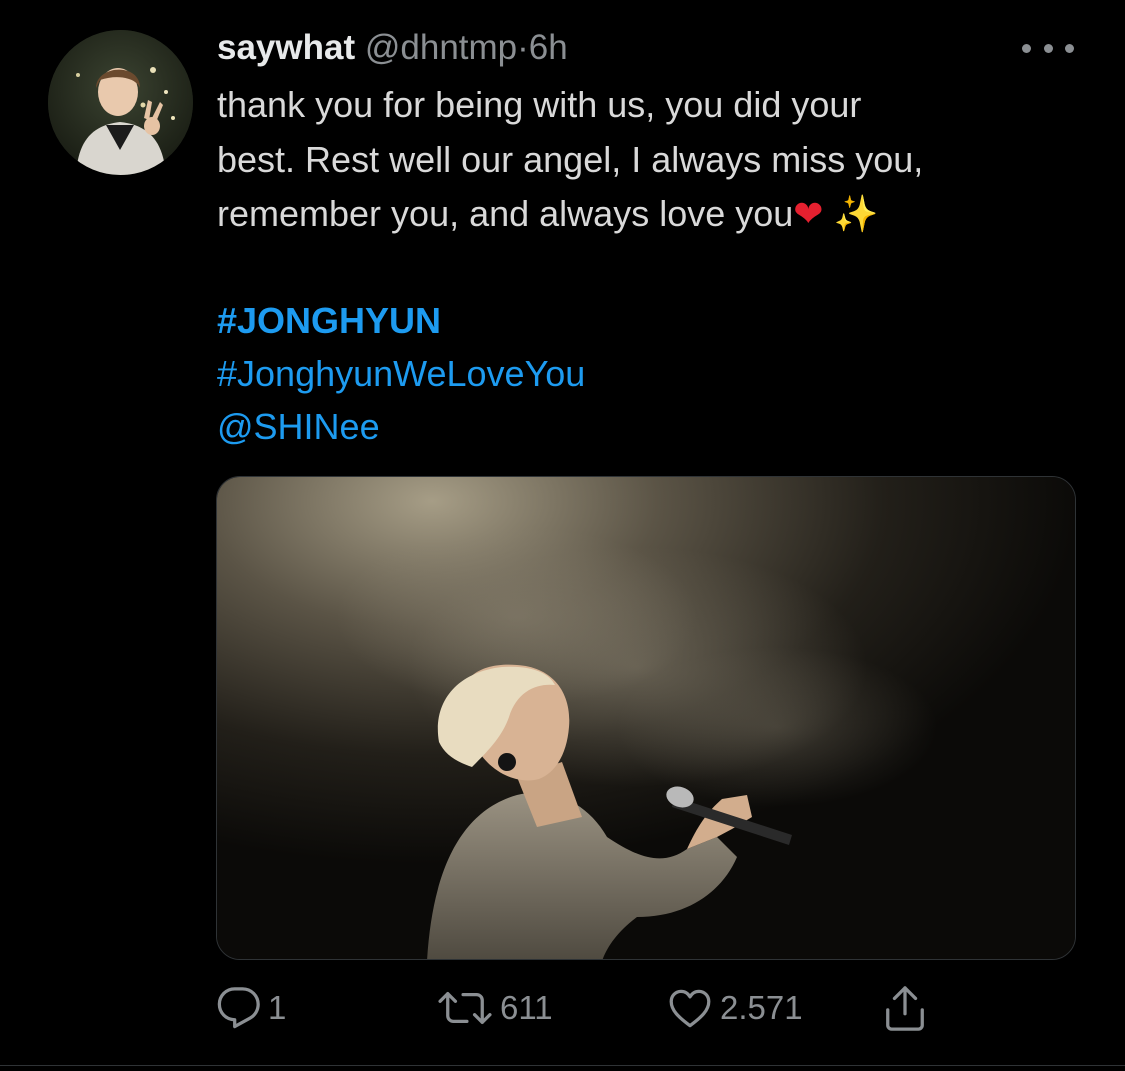  I want to click on reply-button: 1, so click(251, 1008).